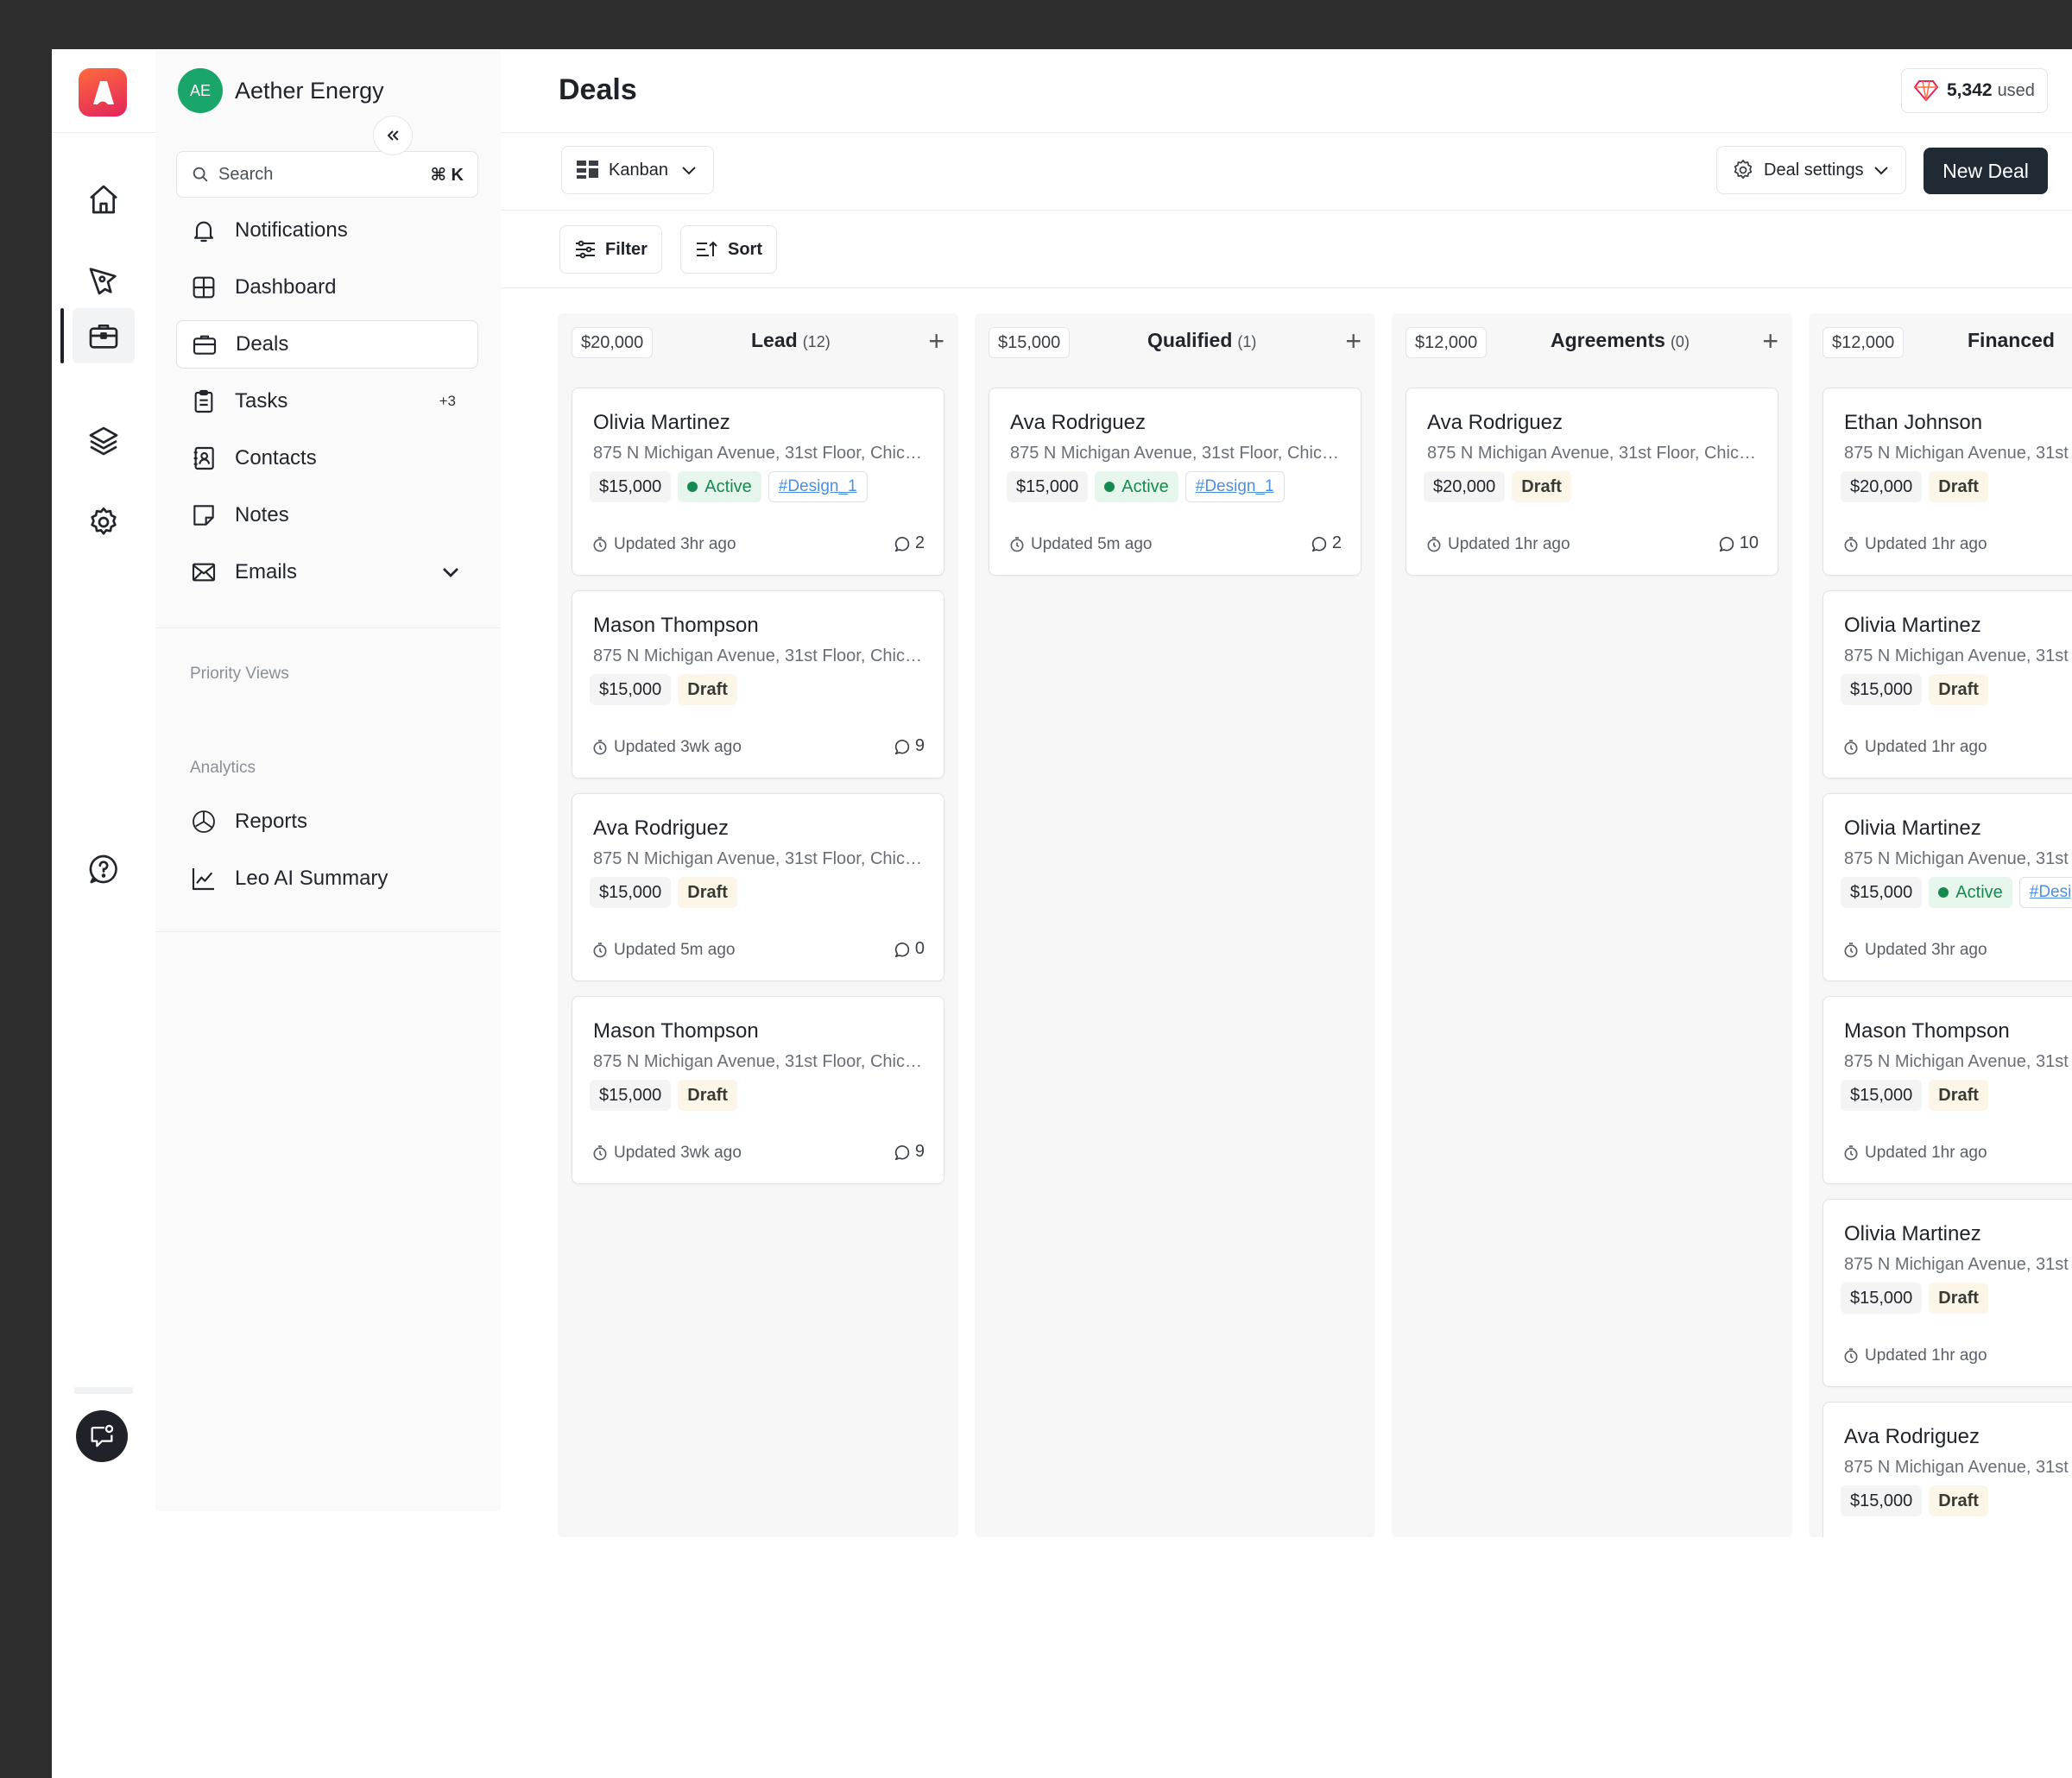 The height and width of the screenshot is (1778, 2072). Describe the element at coordinates (1863, 342) in the screenshot. I see `column-amount: $12,000` at that location.